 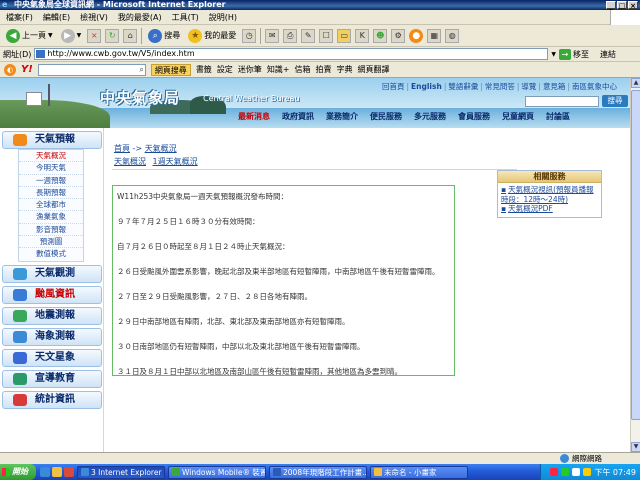 What do you see at coordinates (19, 17) in the screenshot?
I see `menu-file: 檔案(F)` at bounding box center [19, 17].